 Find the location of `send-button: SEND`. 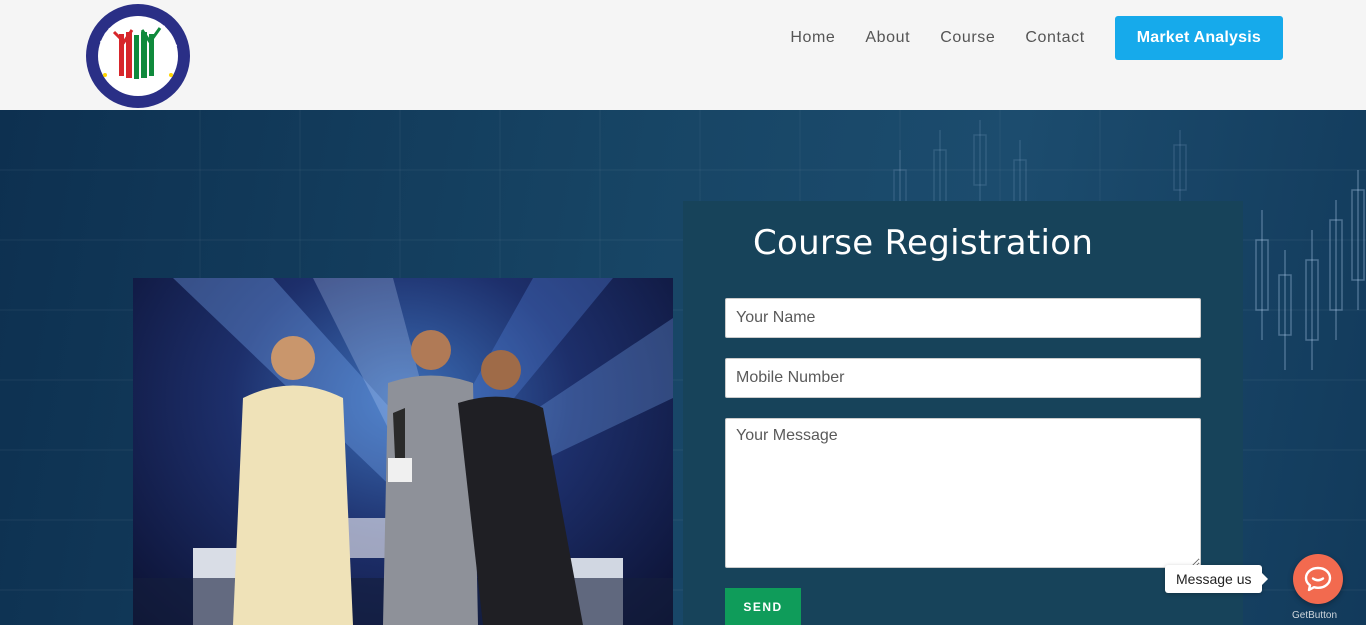

send-button: SEND is located at coordinates (763, 606).